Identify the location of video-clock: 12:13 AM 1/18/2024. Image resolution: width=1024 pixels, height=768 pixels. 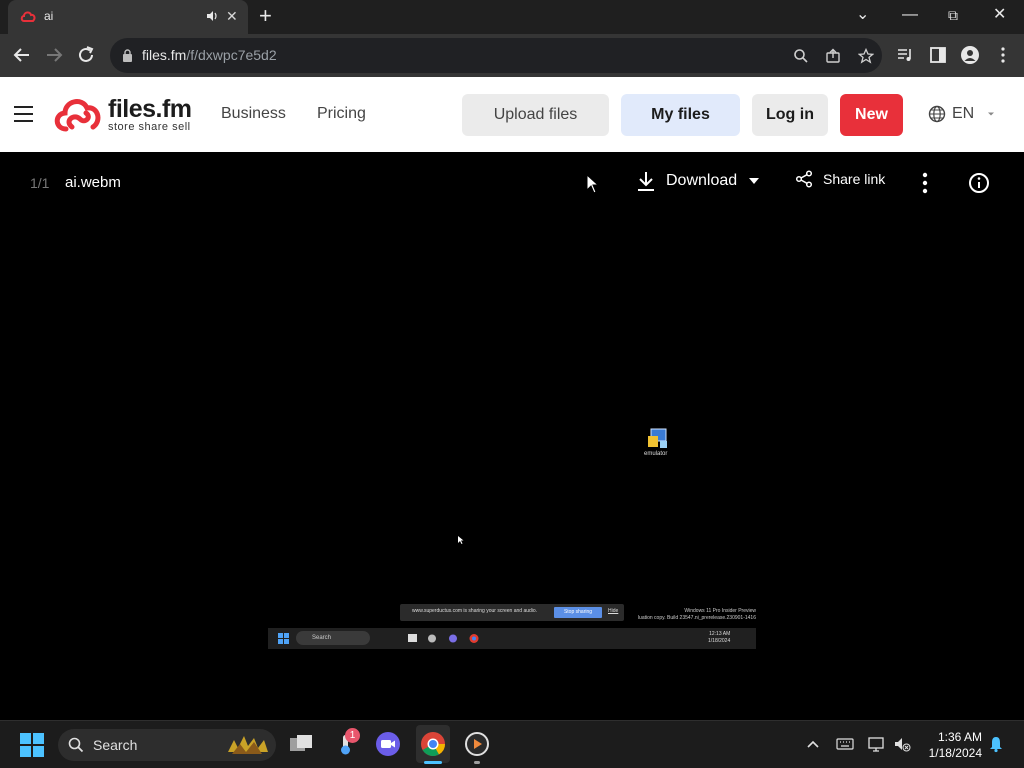
(719, 637).